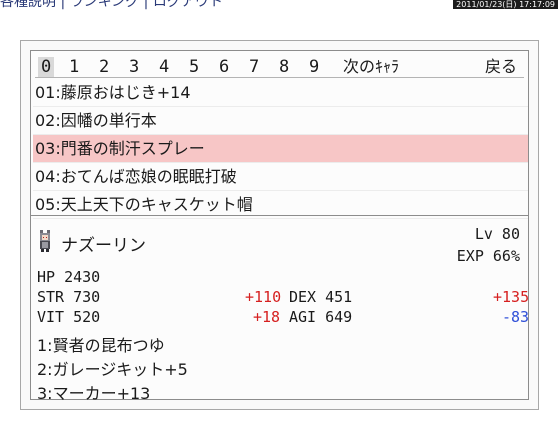 The image size is (560, 432). I want to click on tab-9: 9, so click(314, 67).